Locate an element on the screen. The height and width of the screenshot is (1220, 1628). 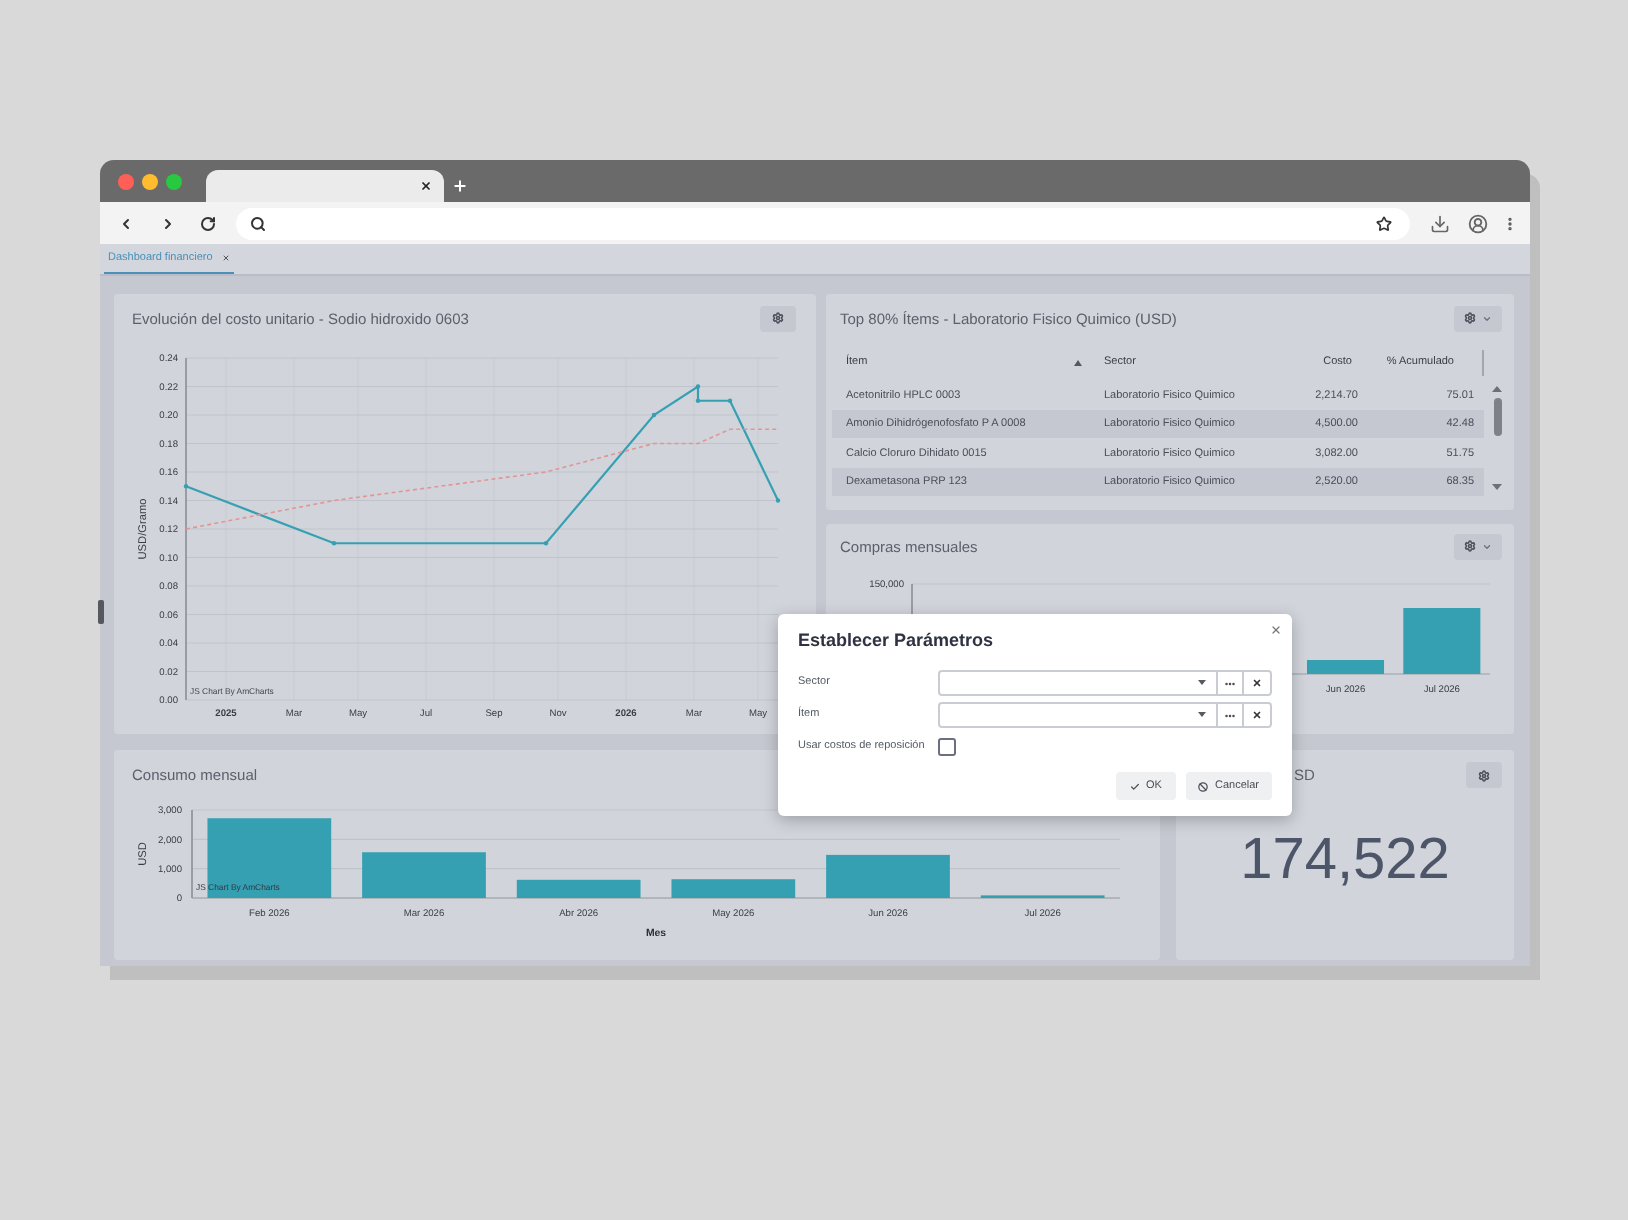
scroll-down-icon is located at coordinates (1497, 487).